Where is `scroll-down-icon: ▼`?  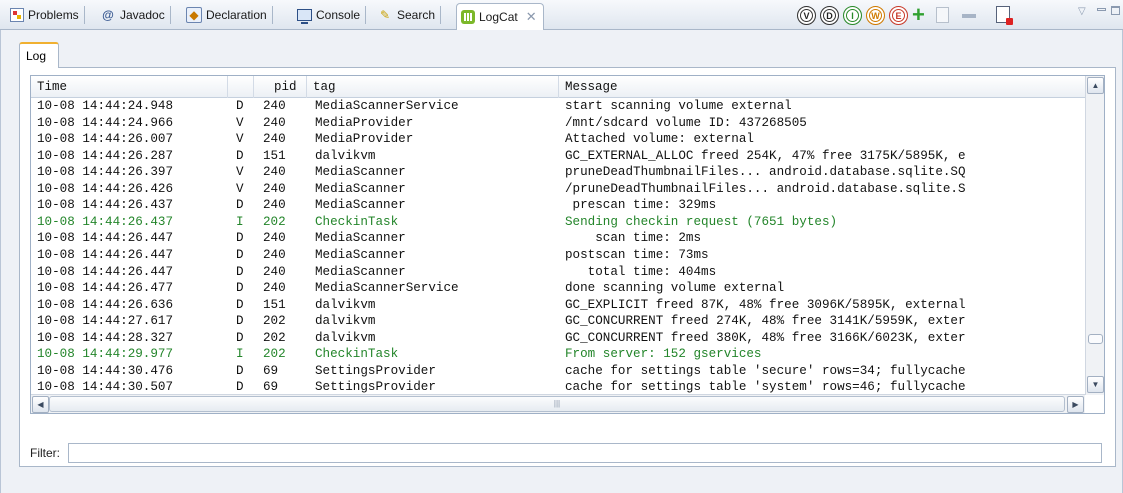 scroll-down-icon: ▼ is located at coordinates (1095, 384).